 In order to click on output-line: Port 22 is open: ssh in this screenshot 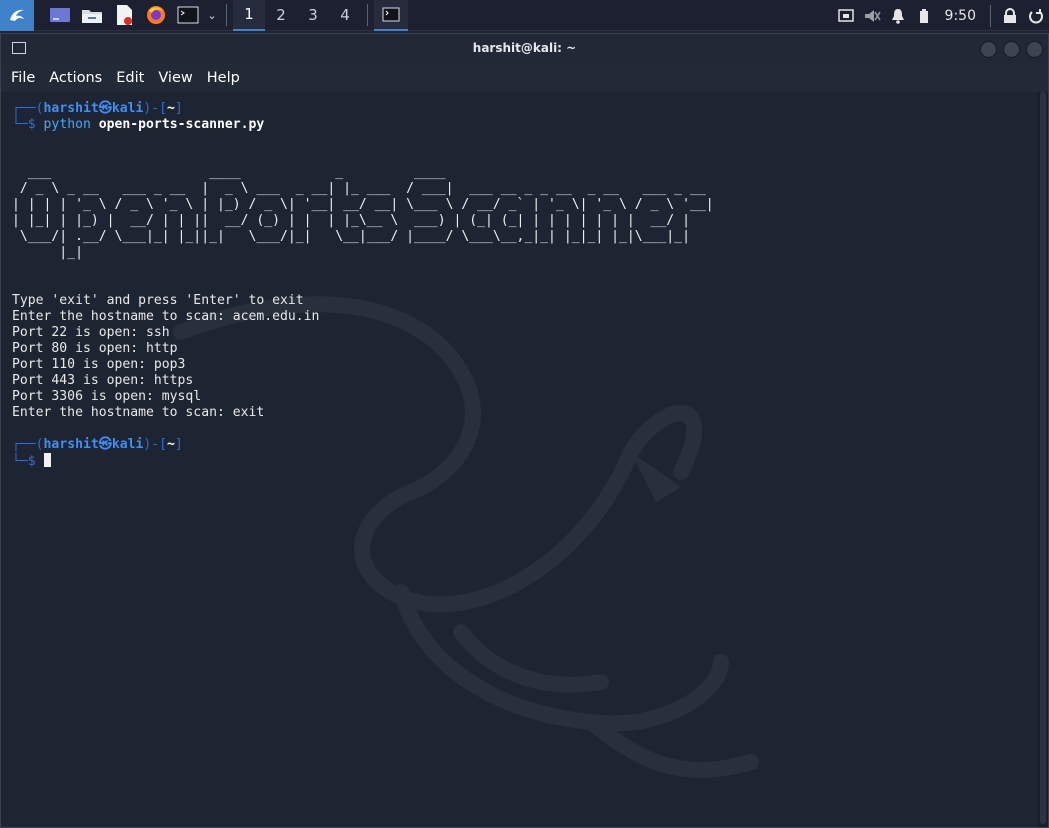, I will do `click(91, 332)`.